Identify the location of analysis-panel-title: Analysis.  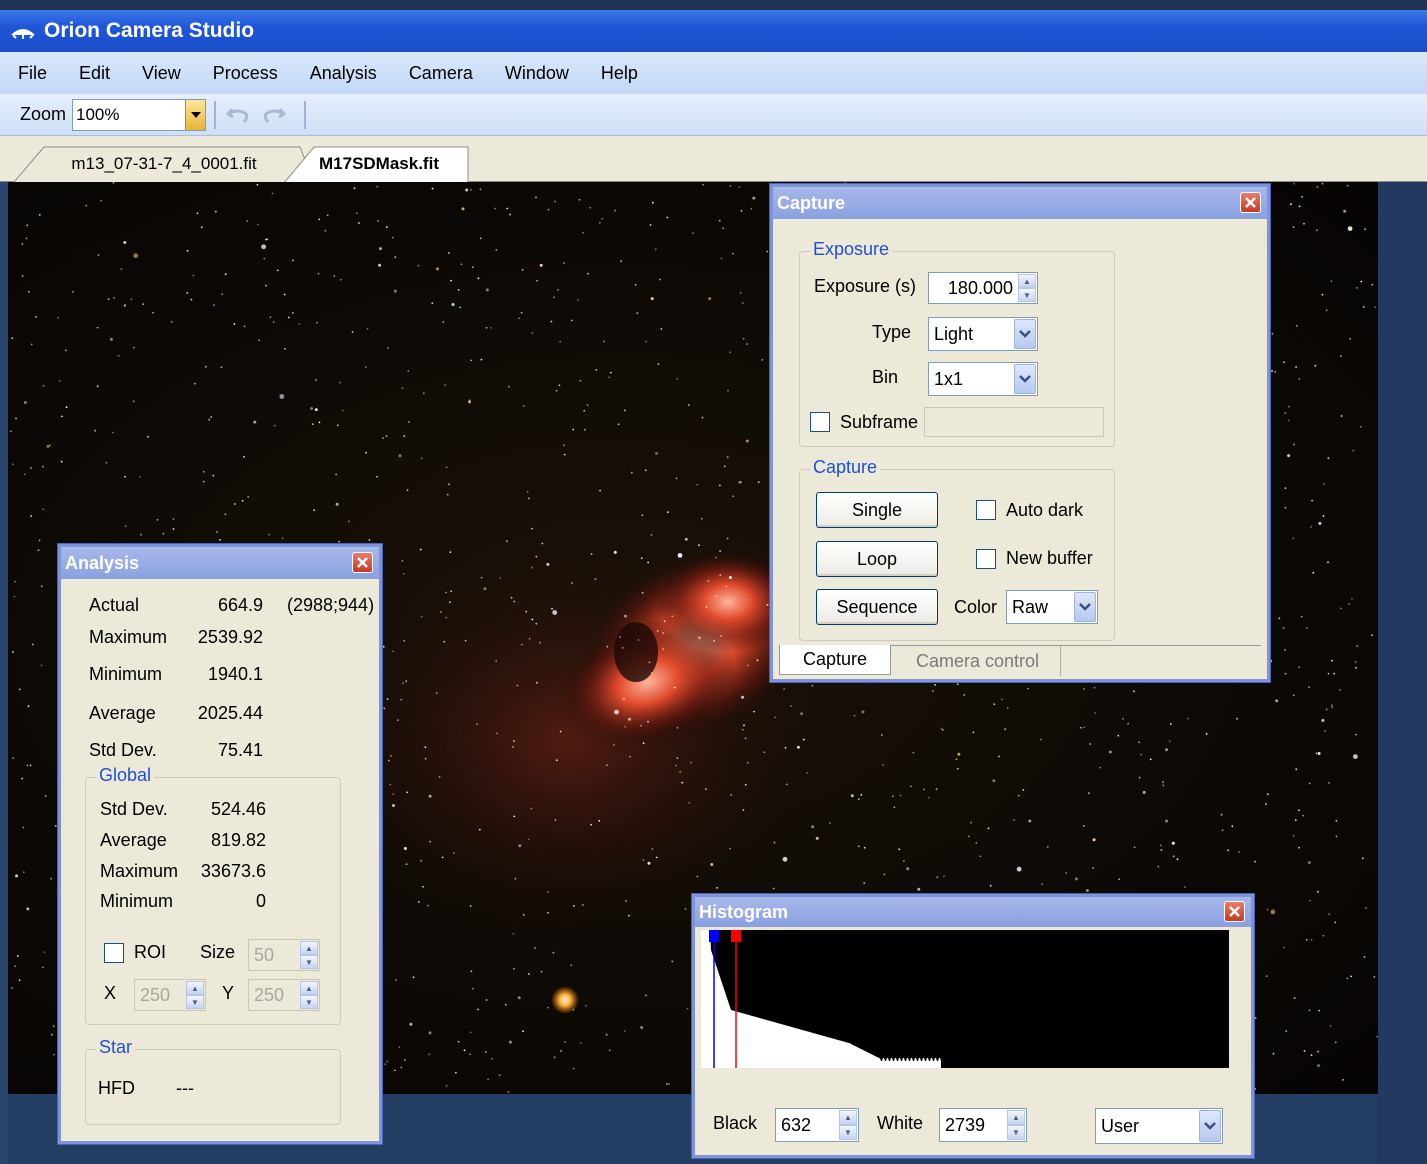
(220, 563).